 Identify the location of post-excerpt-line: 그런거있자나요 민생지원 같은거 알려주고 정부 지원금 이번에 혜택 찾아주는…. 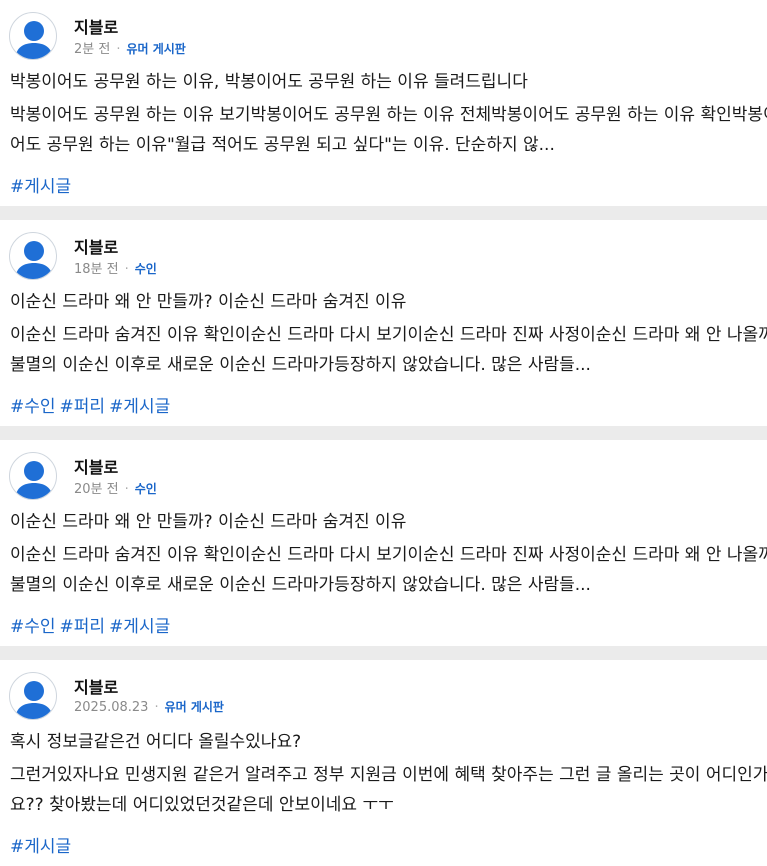
(388, 775).